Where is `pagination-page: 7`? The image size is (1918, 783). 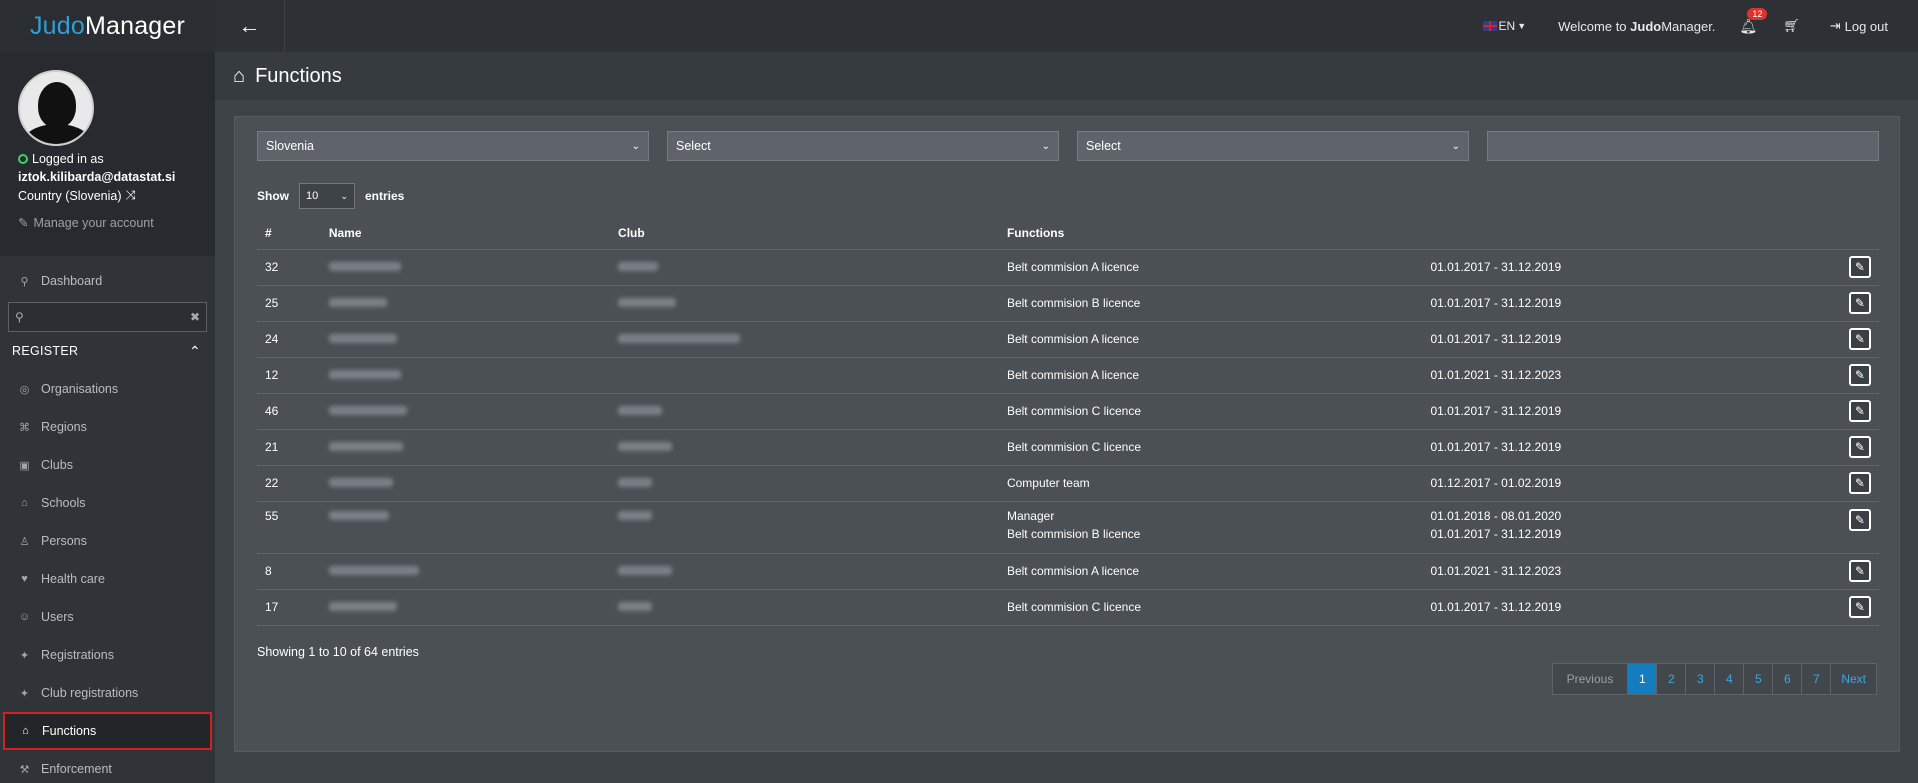
pagination-page: 7 is located at coordinates (1817, 679).